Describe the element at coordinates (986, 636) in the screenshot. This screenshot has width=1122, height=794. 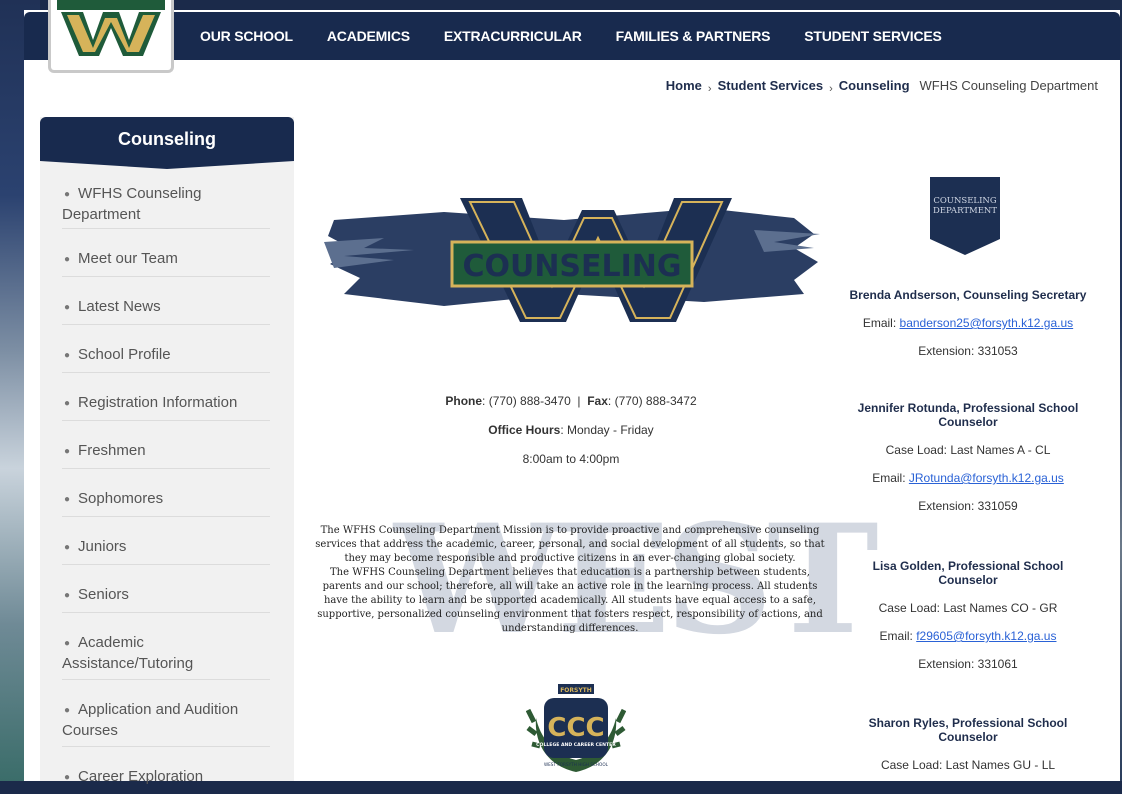
I see `staff-email-link: f29605@forsyth.k12.ga.us` at that location.